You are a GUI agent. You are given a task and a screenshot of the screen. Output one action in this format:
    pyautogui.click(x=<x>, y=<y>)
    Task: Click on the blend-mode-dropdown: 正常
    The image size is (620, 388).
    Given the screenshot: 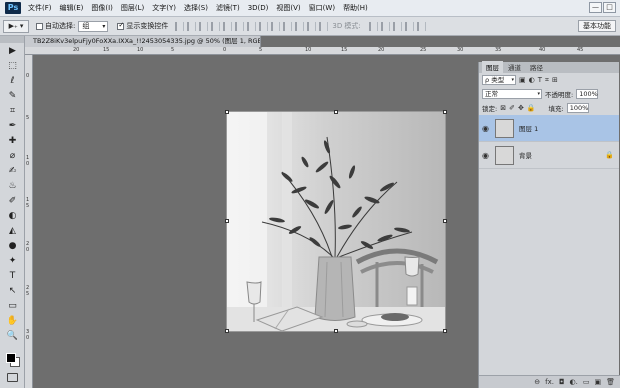 What is the action you would take?
    pyautogui.click(x=512, y=94)
    